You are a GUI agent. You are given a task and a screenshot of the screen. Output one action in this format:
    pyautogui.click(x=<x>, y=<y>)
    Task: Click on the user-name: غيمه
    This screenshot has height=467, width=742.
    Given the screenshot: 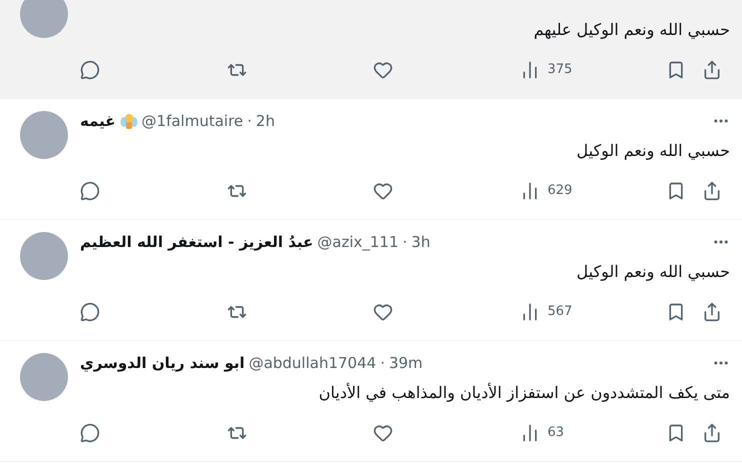 What is the action you would take?
    pyautogui.click(x=98, y=121)
    